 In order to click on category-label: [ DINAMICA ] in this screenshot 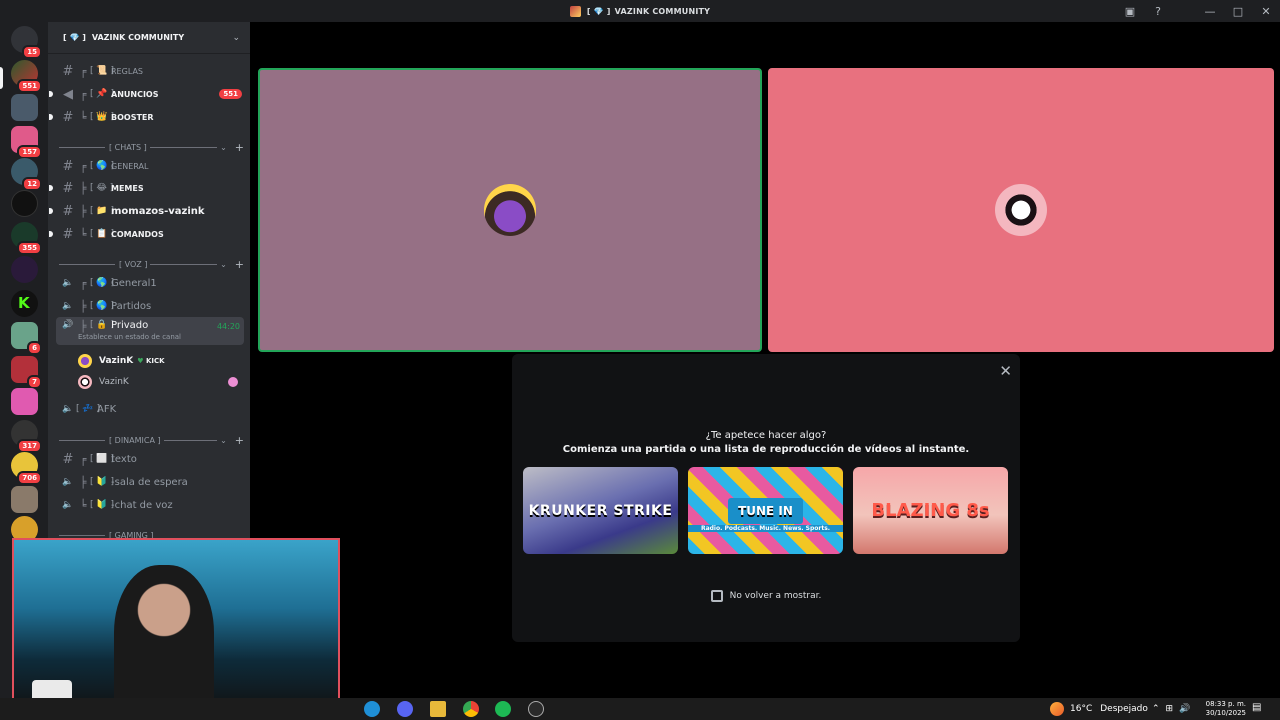, I will do `click(135, 440)`.